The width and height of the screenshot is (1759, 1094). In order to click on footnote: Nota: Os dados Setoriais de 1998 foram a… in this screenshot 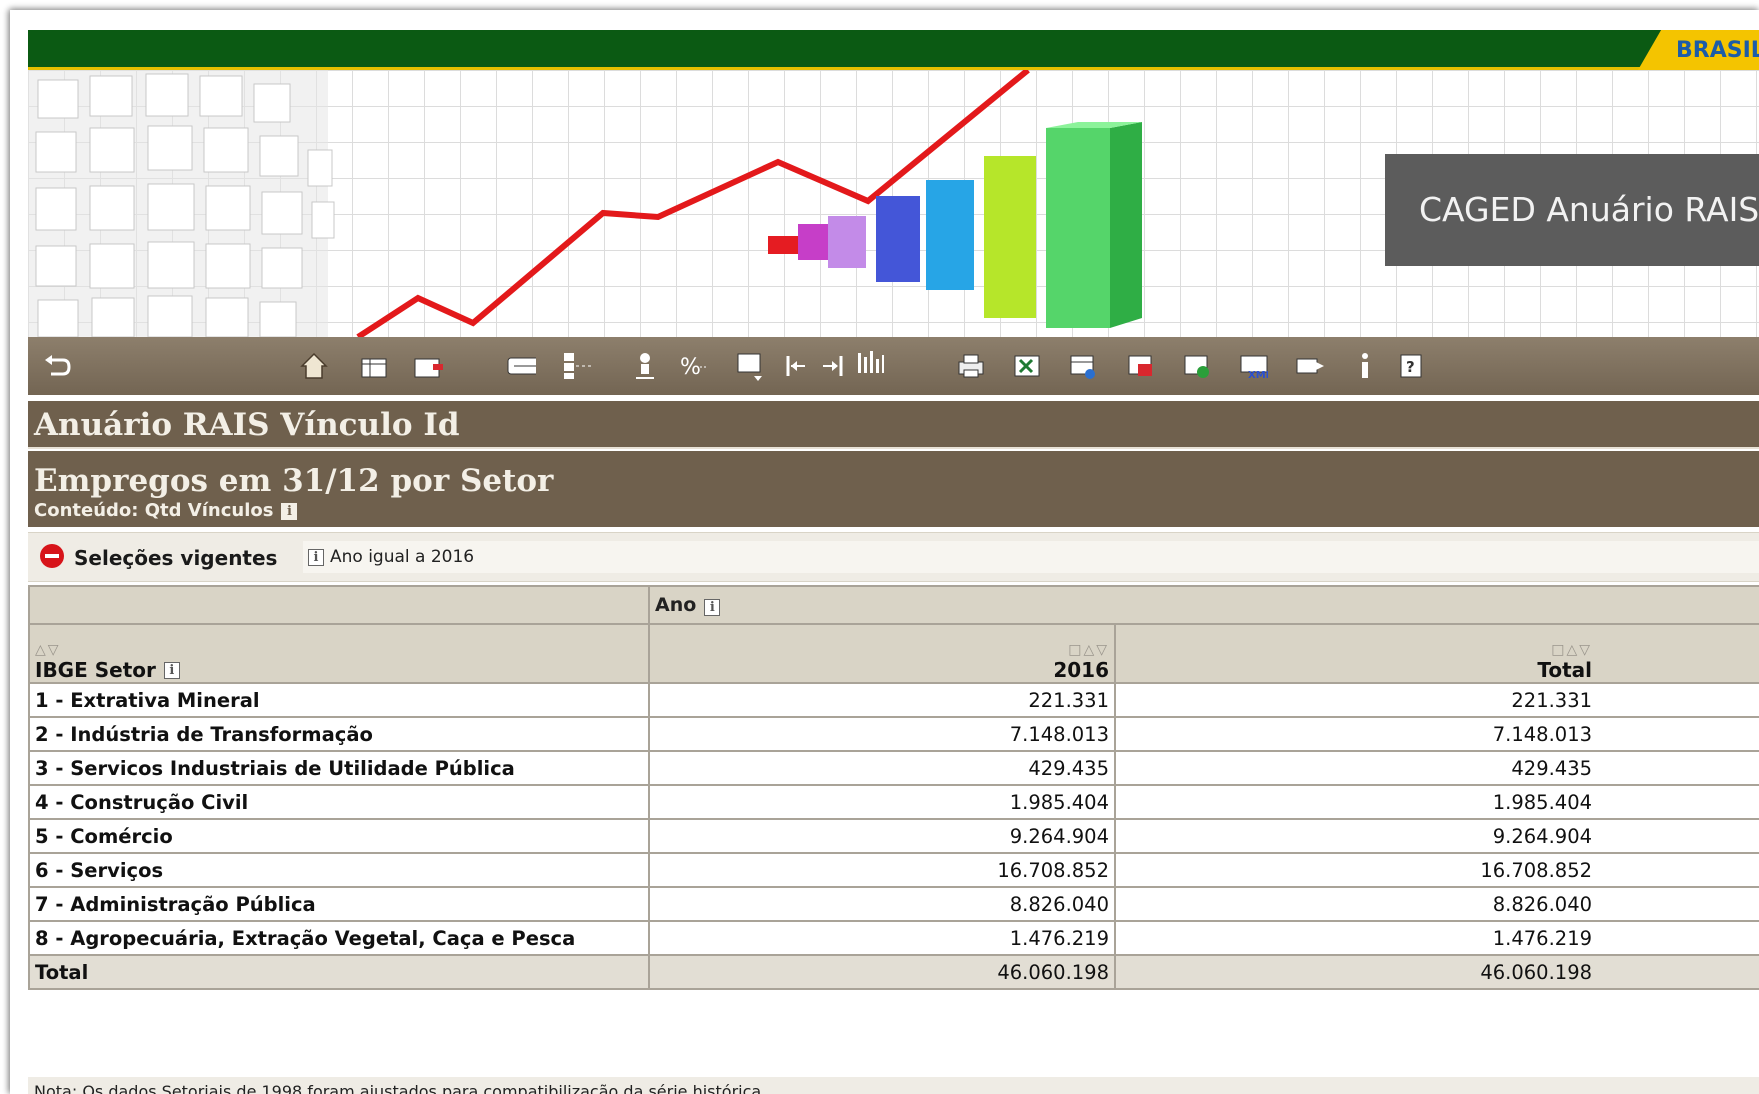, I will do `click(893, 1085)`.